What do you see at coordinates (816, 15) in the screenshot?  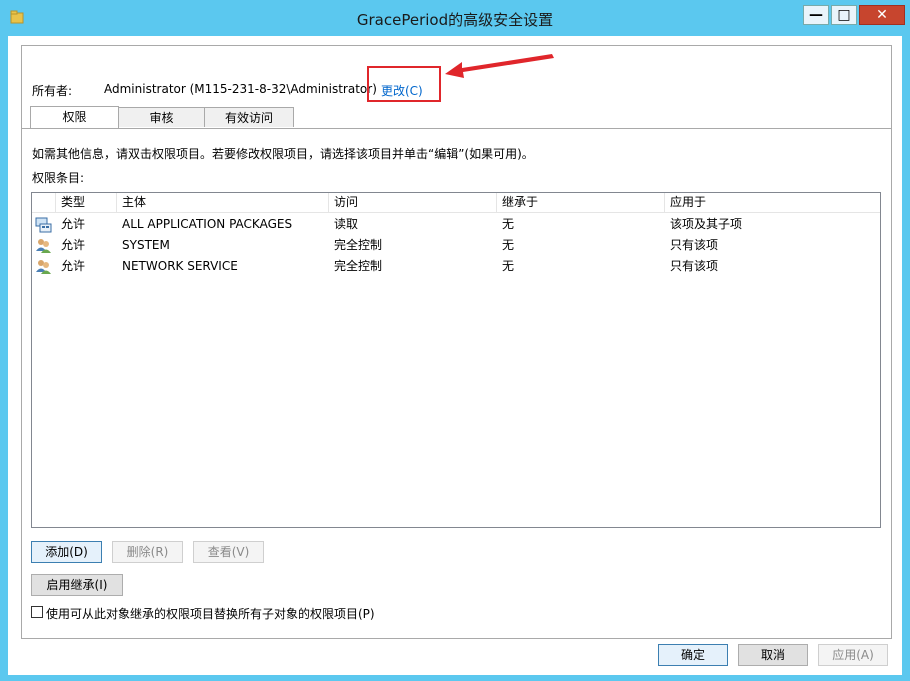 I see `minimize-button: —` at bounding box center [816, 15].